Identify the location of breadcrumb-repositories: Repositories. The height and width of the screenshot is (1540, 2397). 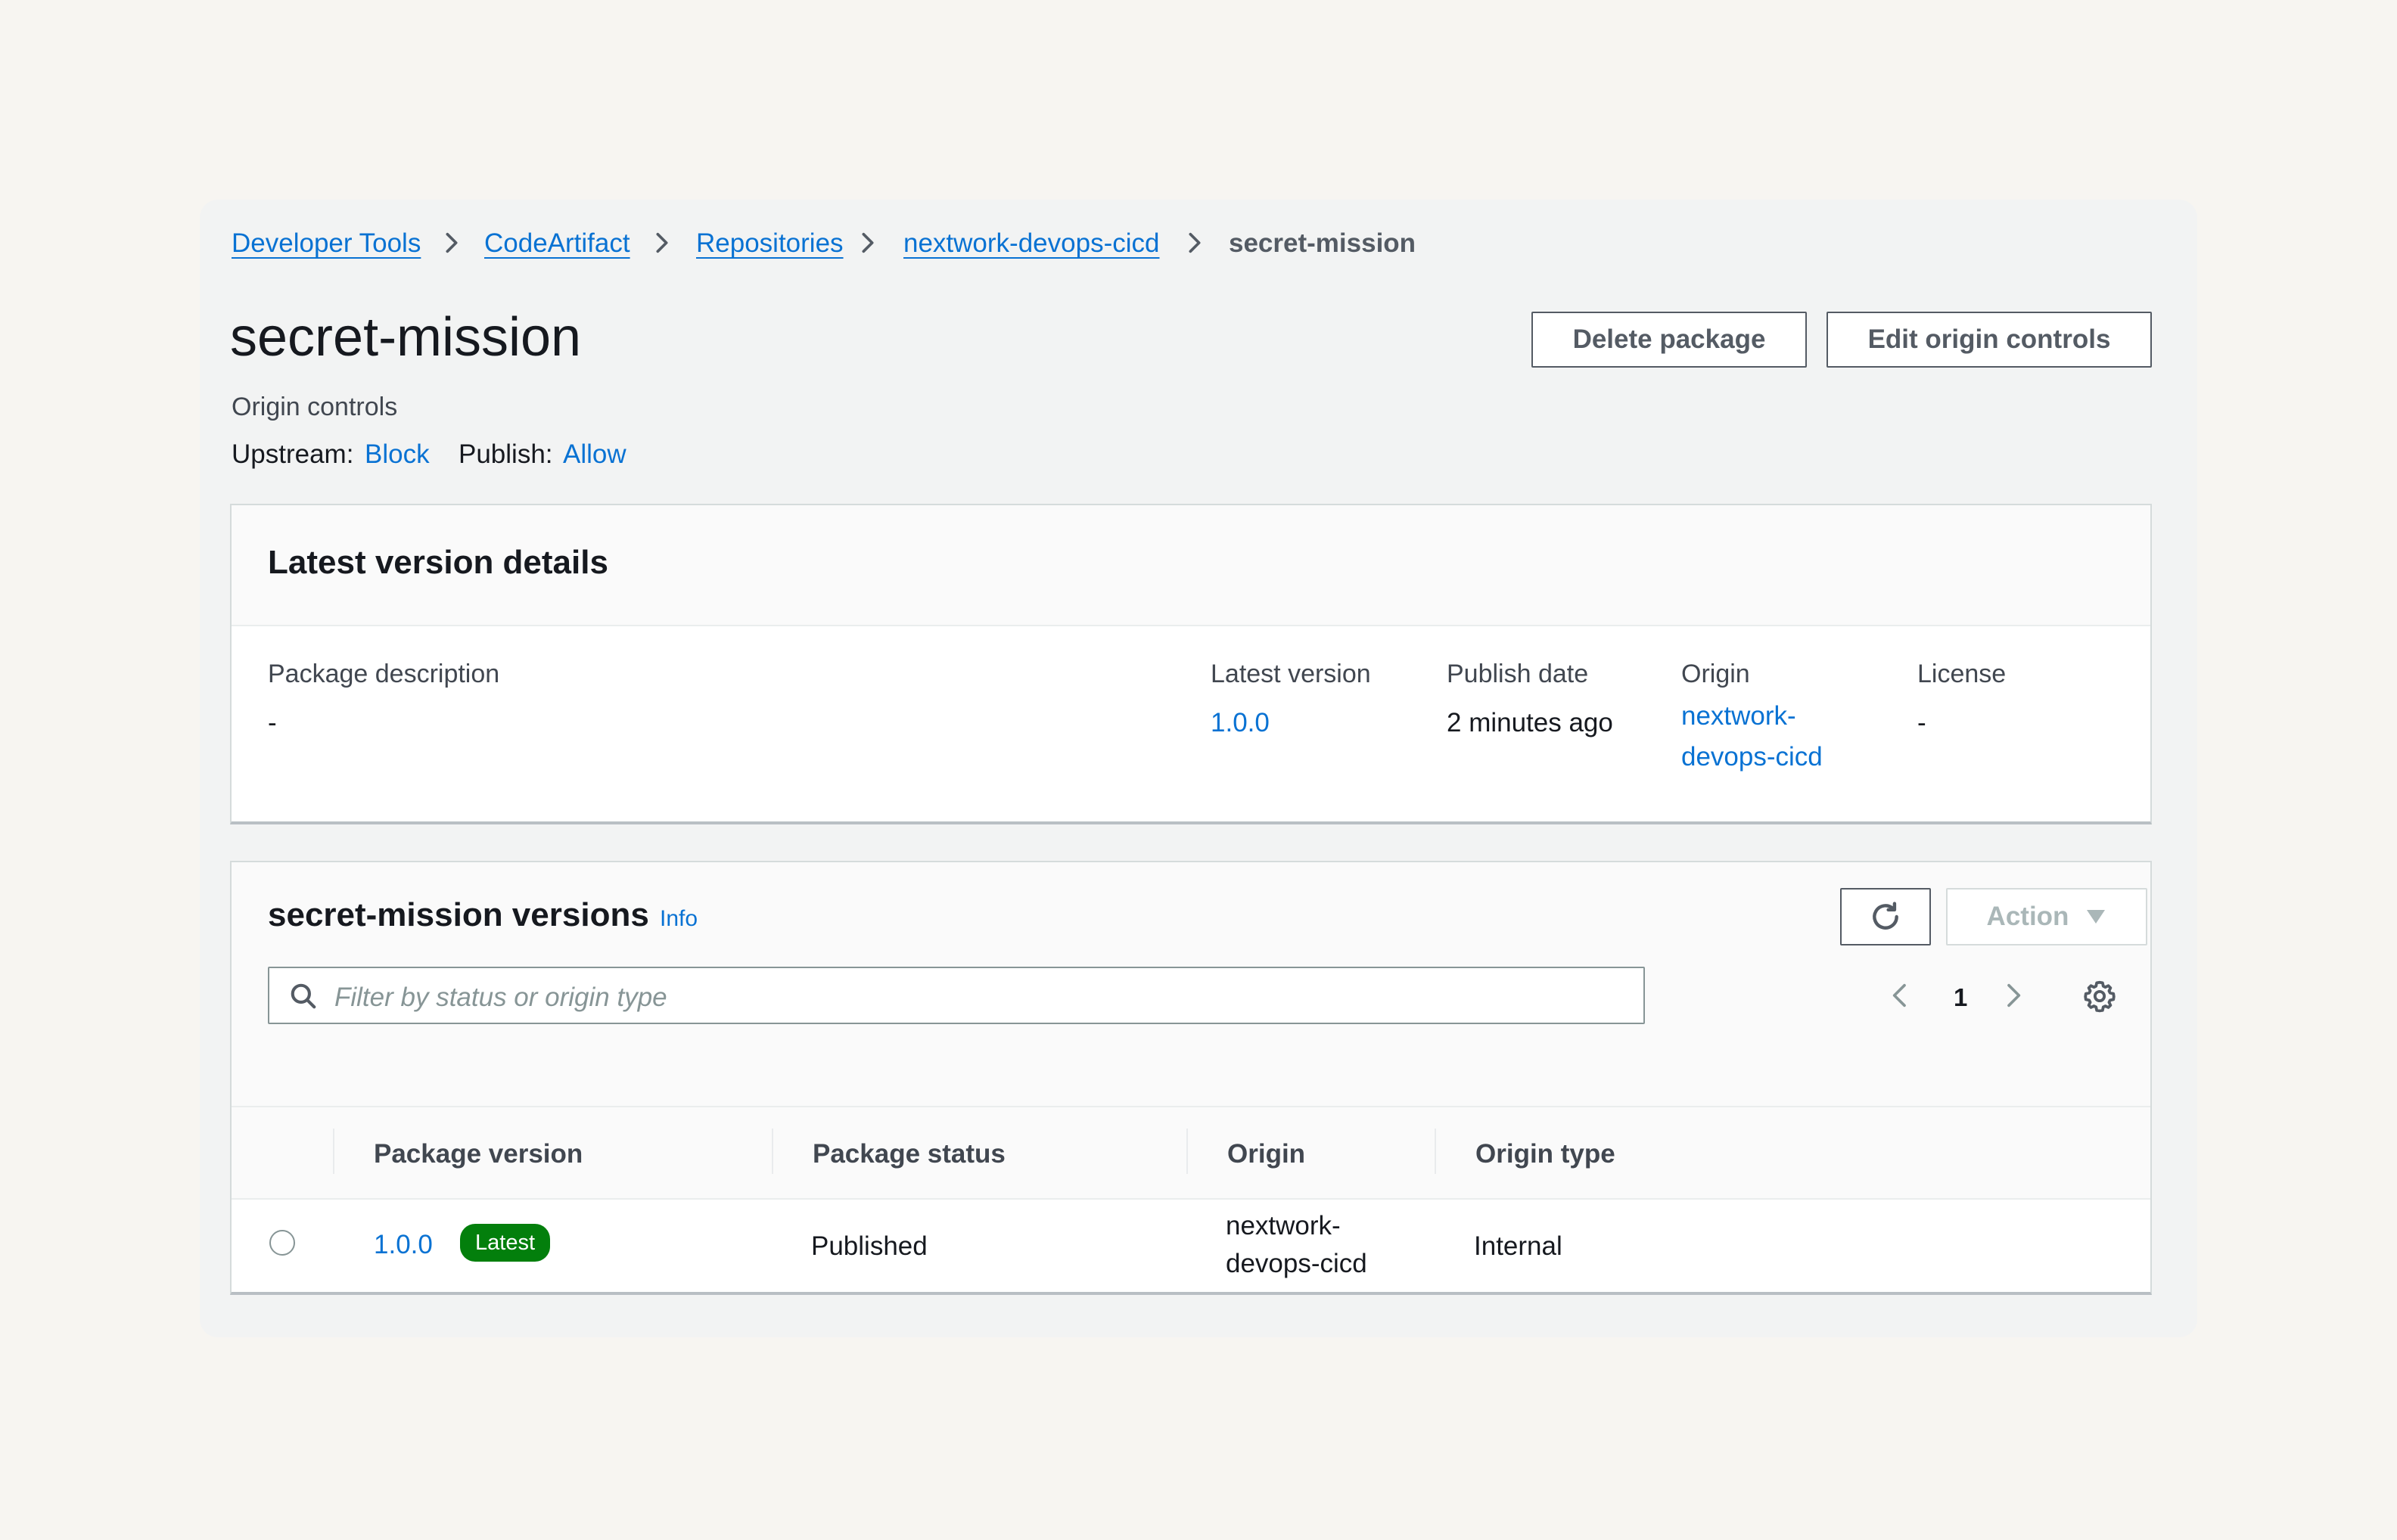
(770, 243).